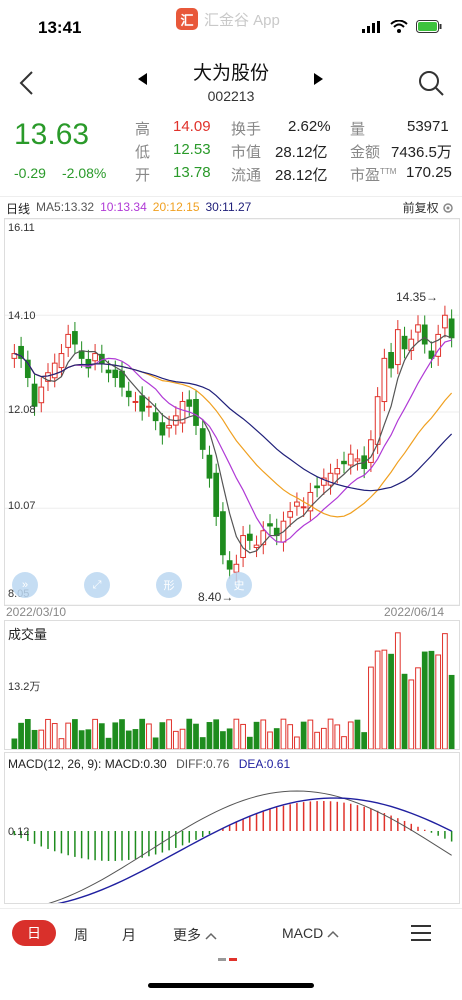 This screenshot has width=462, height=1000. What do you see at coordinates (233, 853) in the screenshot?
I see `dea-line` at bounding box center [233, 853].